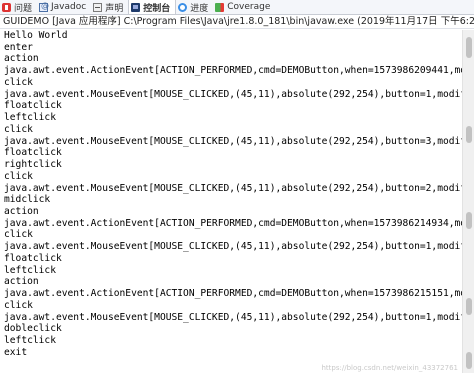  Describe the element at coordinates (33, 329) in the screenshot. I see `console-line: dobleclick` at that location.